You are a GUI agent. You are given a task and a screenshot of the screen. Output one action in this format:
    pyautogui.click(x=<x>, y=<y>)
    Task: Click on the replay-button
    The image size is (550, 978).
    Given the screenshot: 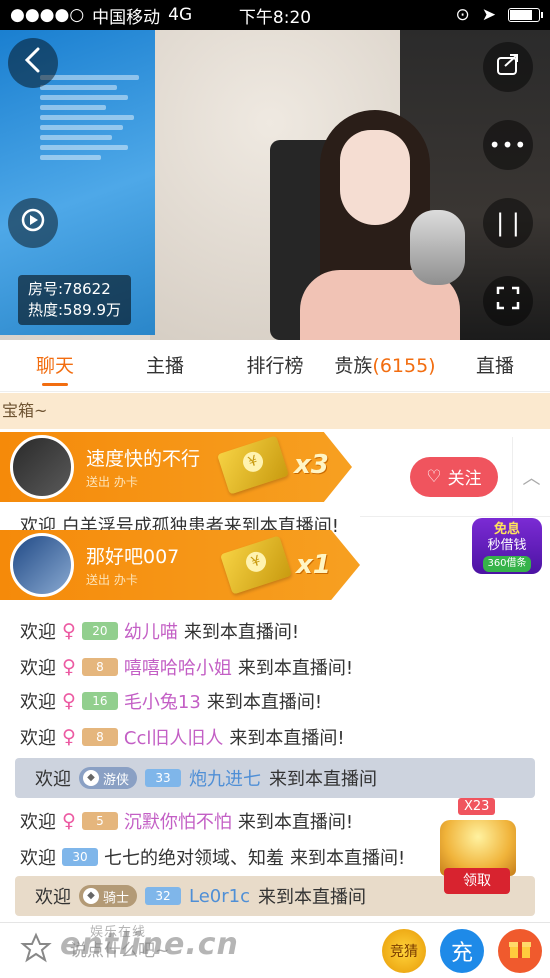 What is the action you would take?
    pyautogui.click(x=33, y=223)
    